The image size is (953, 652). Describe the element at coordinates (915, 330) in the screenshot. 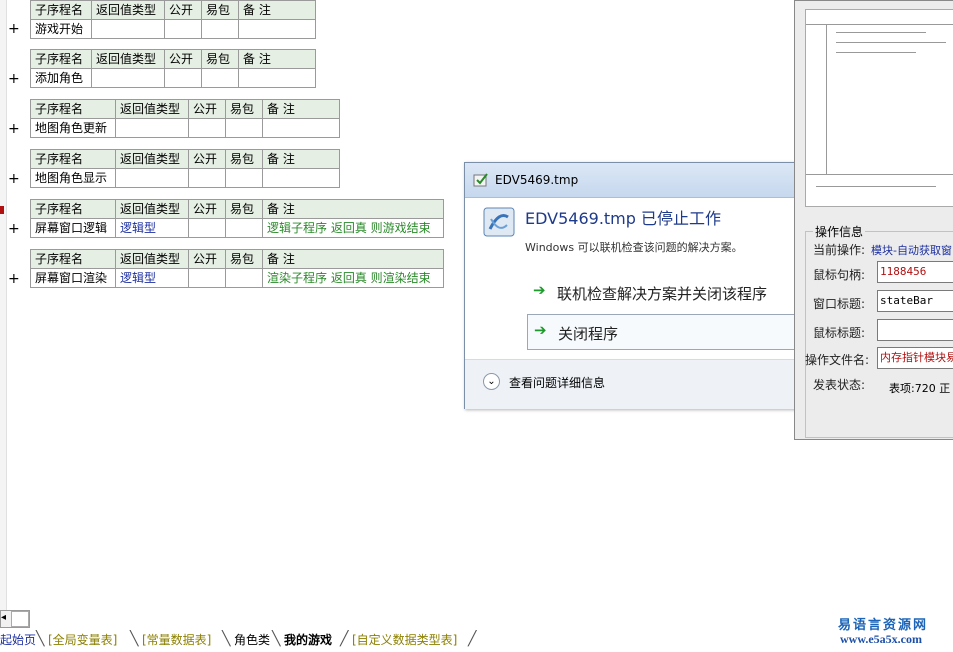

I see `mouse-title-field` at that location.